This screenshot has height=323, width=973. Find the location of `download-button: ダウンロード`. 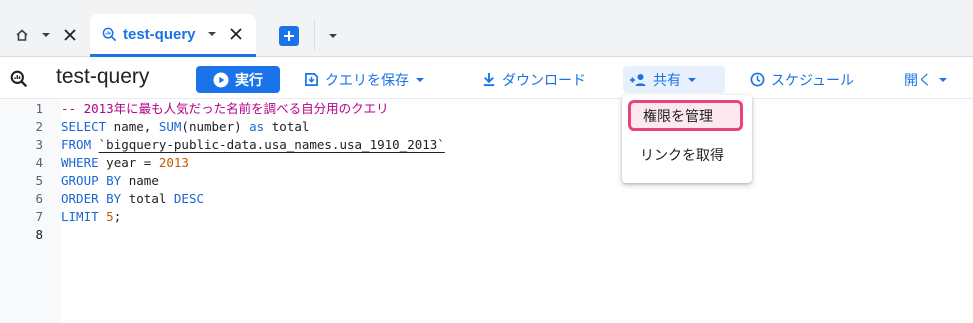

download-button: ダウンロード is located at coordinates (534, 79).